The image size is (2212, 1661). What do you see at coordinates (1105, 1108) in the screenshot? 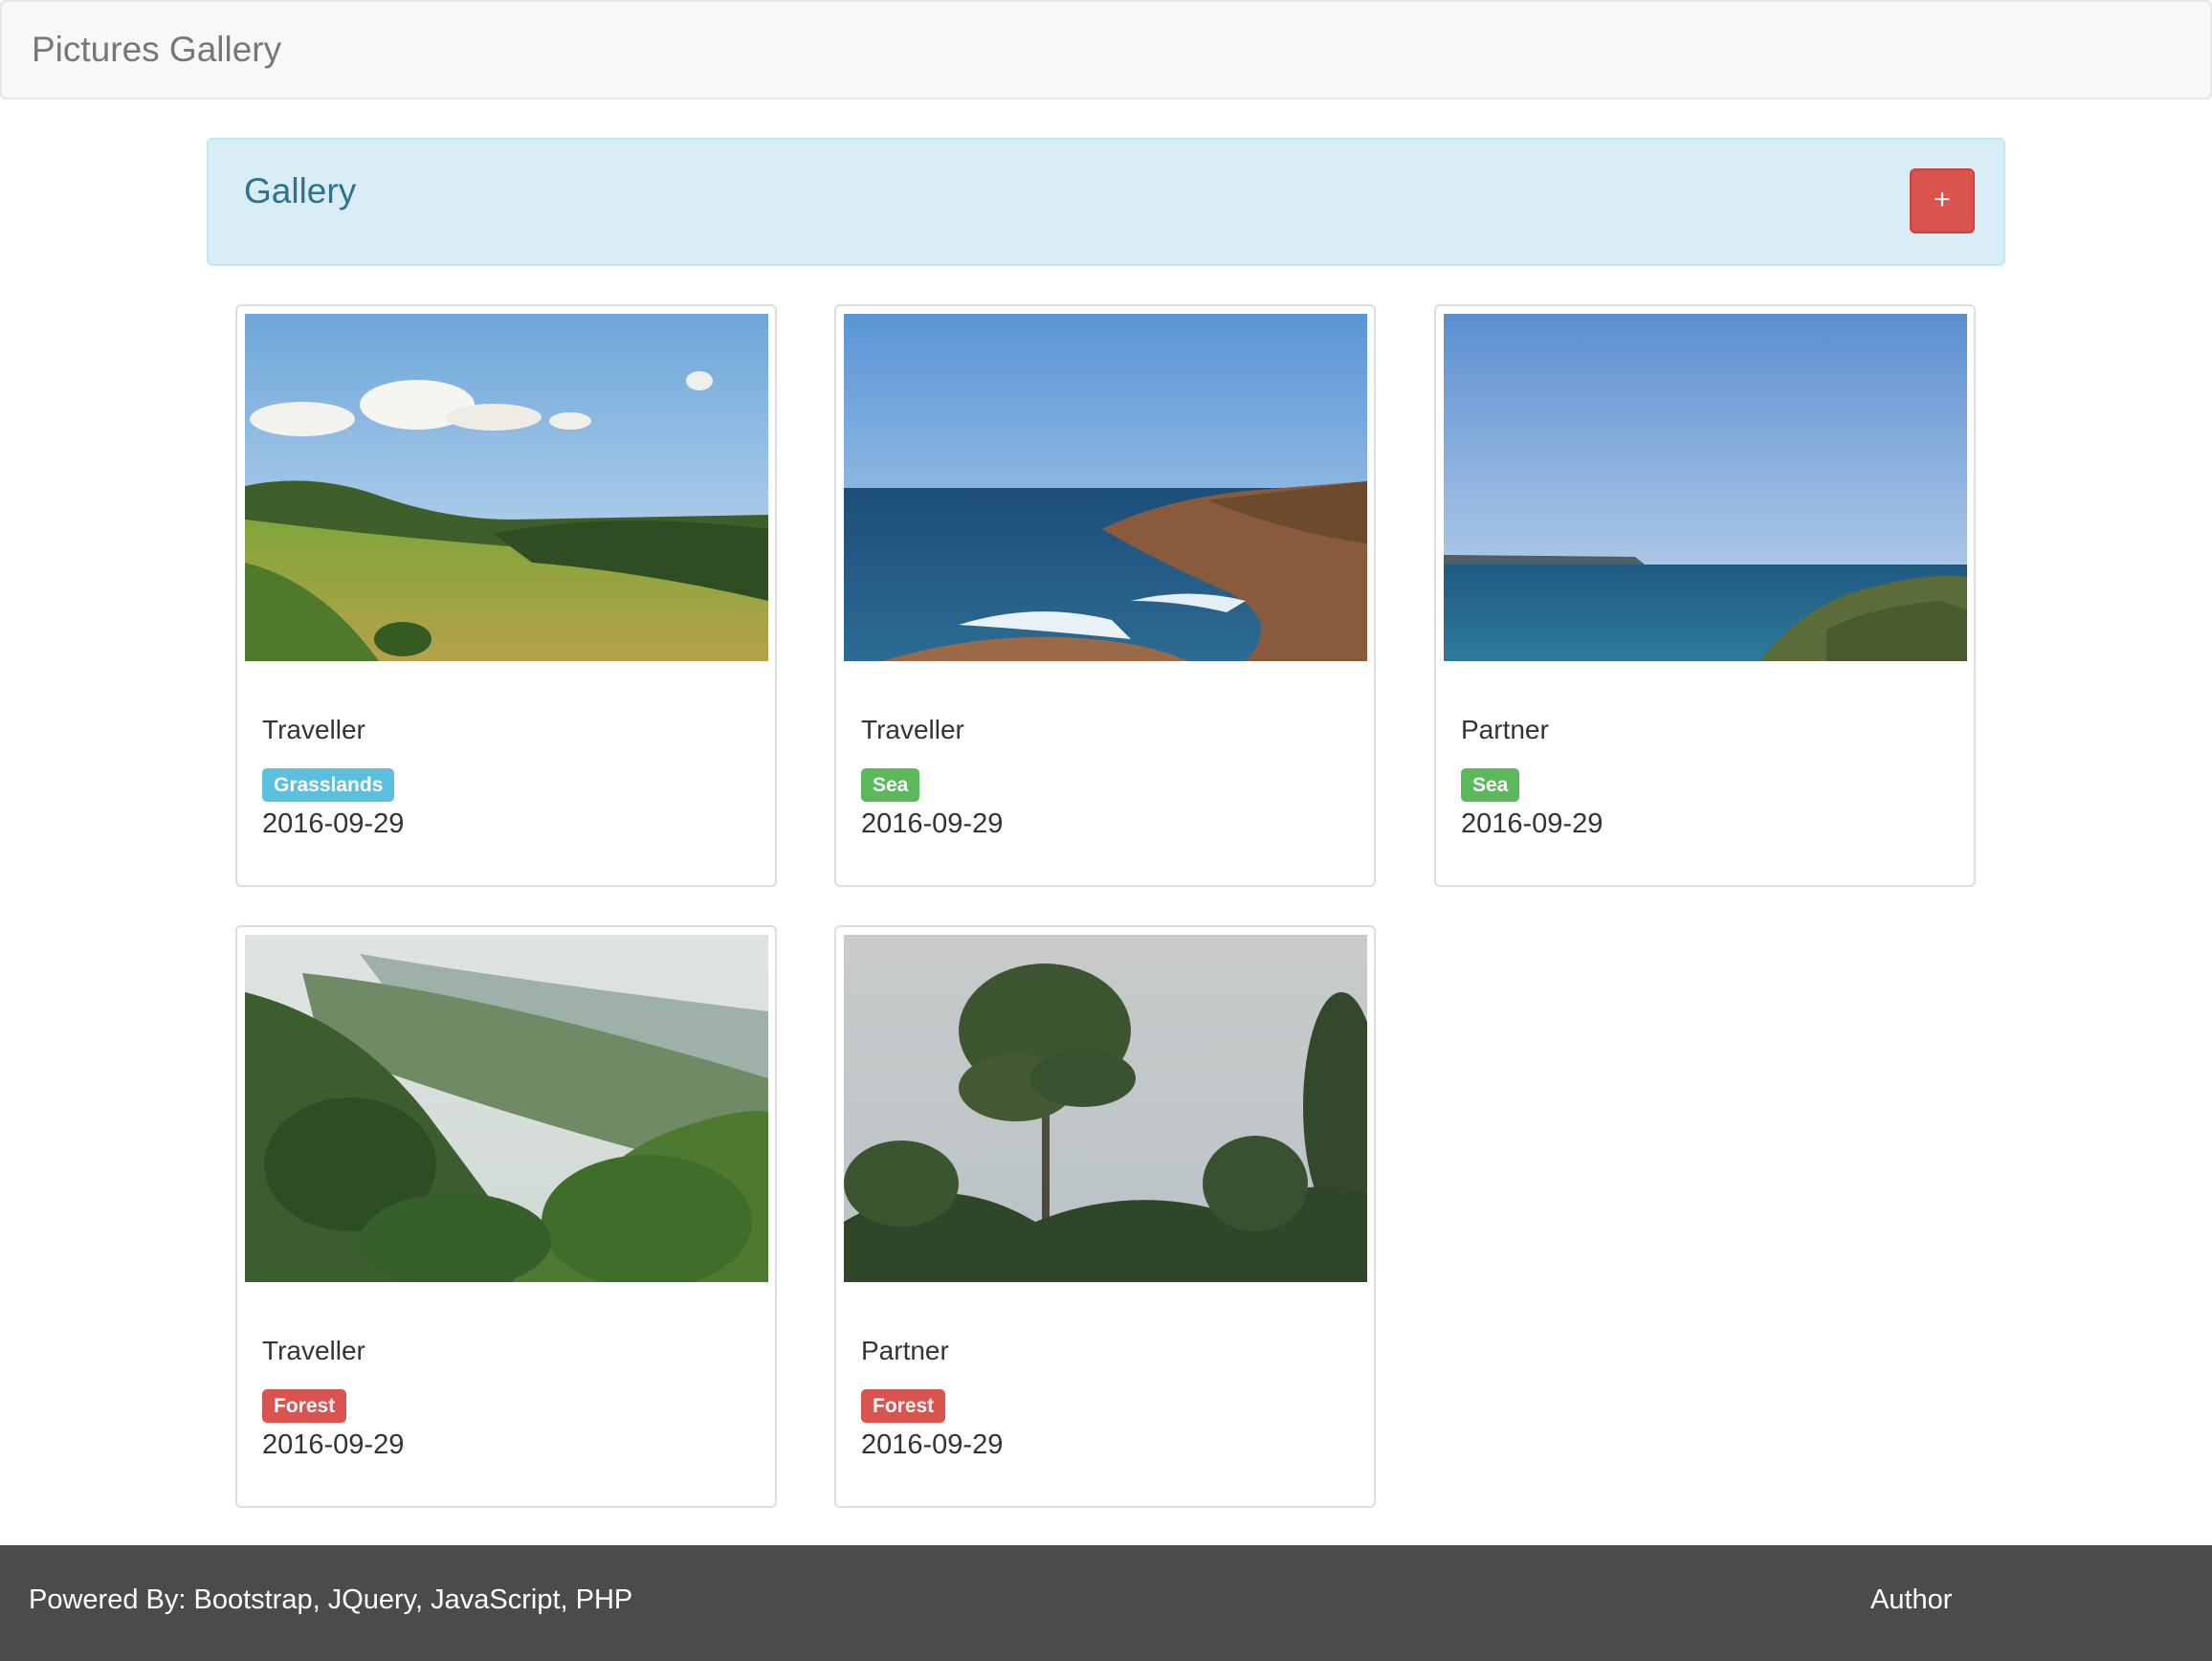
I see `tall-tree-photo` at bounding box center [1105, 1108].